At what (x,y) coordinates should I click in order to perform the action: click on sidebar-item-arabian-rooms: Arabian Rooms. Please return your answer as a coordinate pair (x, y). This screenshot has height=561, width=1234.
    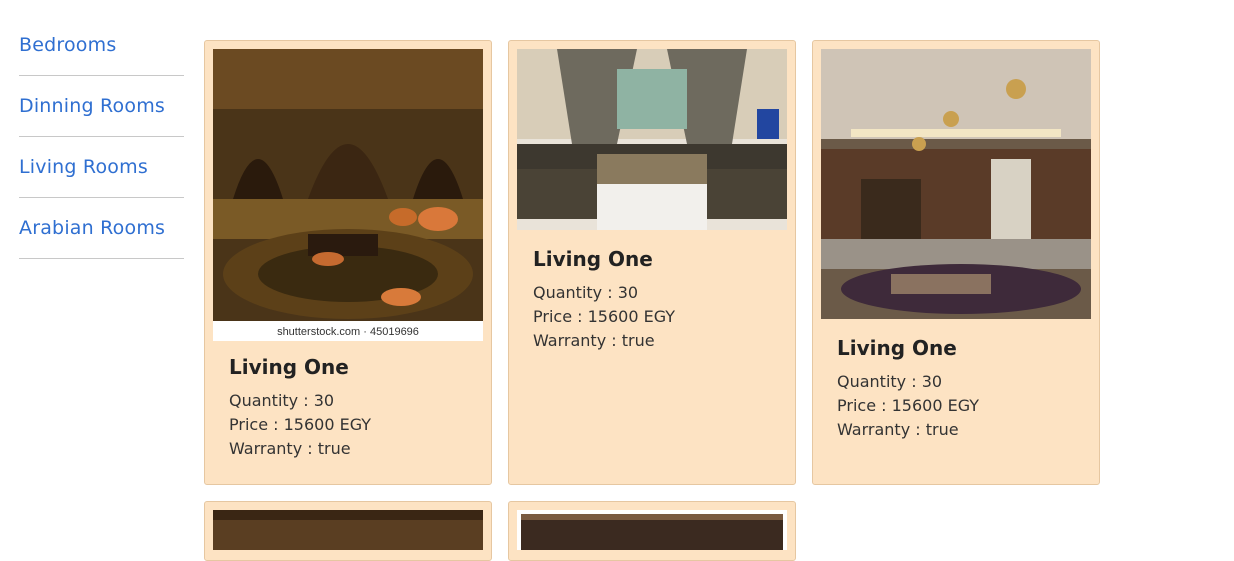
    Looking at the image, I should click on (101, 228).